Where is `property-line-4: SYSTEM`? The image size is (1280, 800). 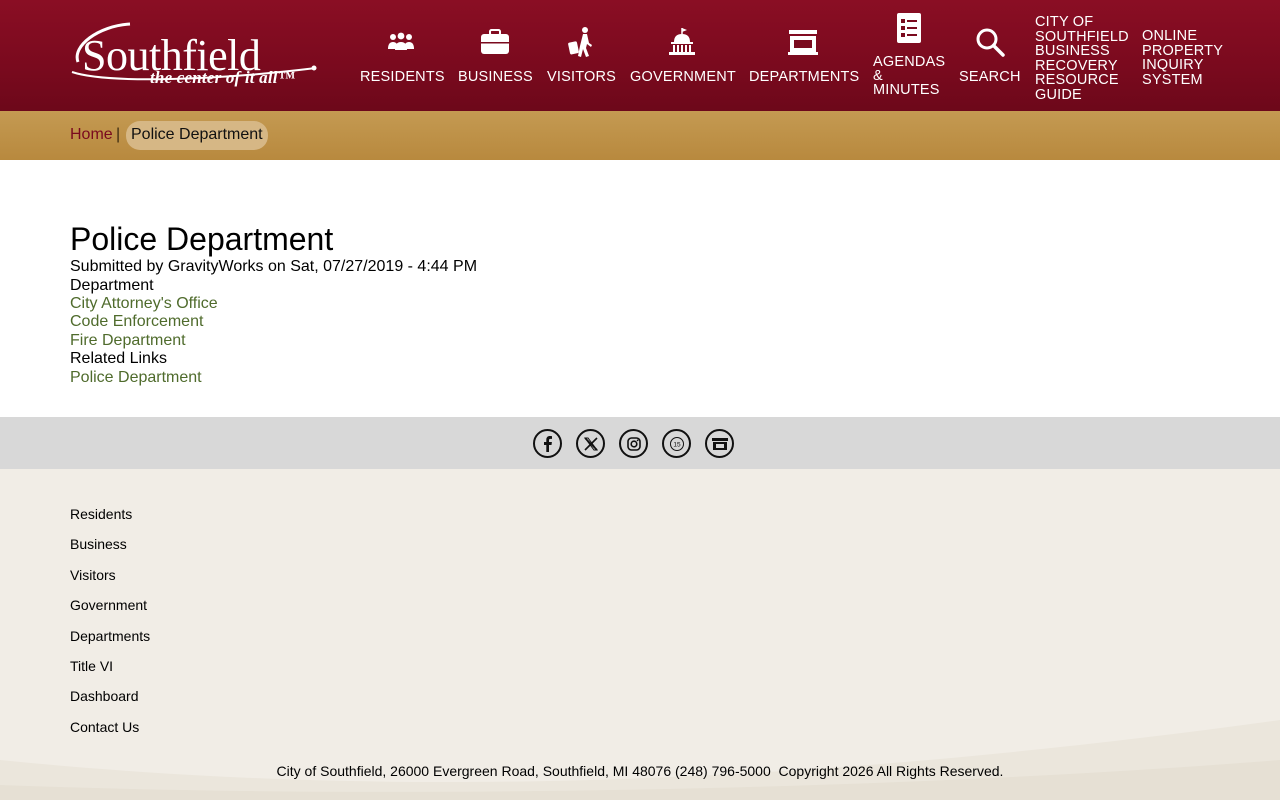
property-line-4: SYSTEM is located at coordinates (1172, 79).